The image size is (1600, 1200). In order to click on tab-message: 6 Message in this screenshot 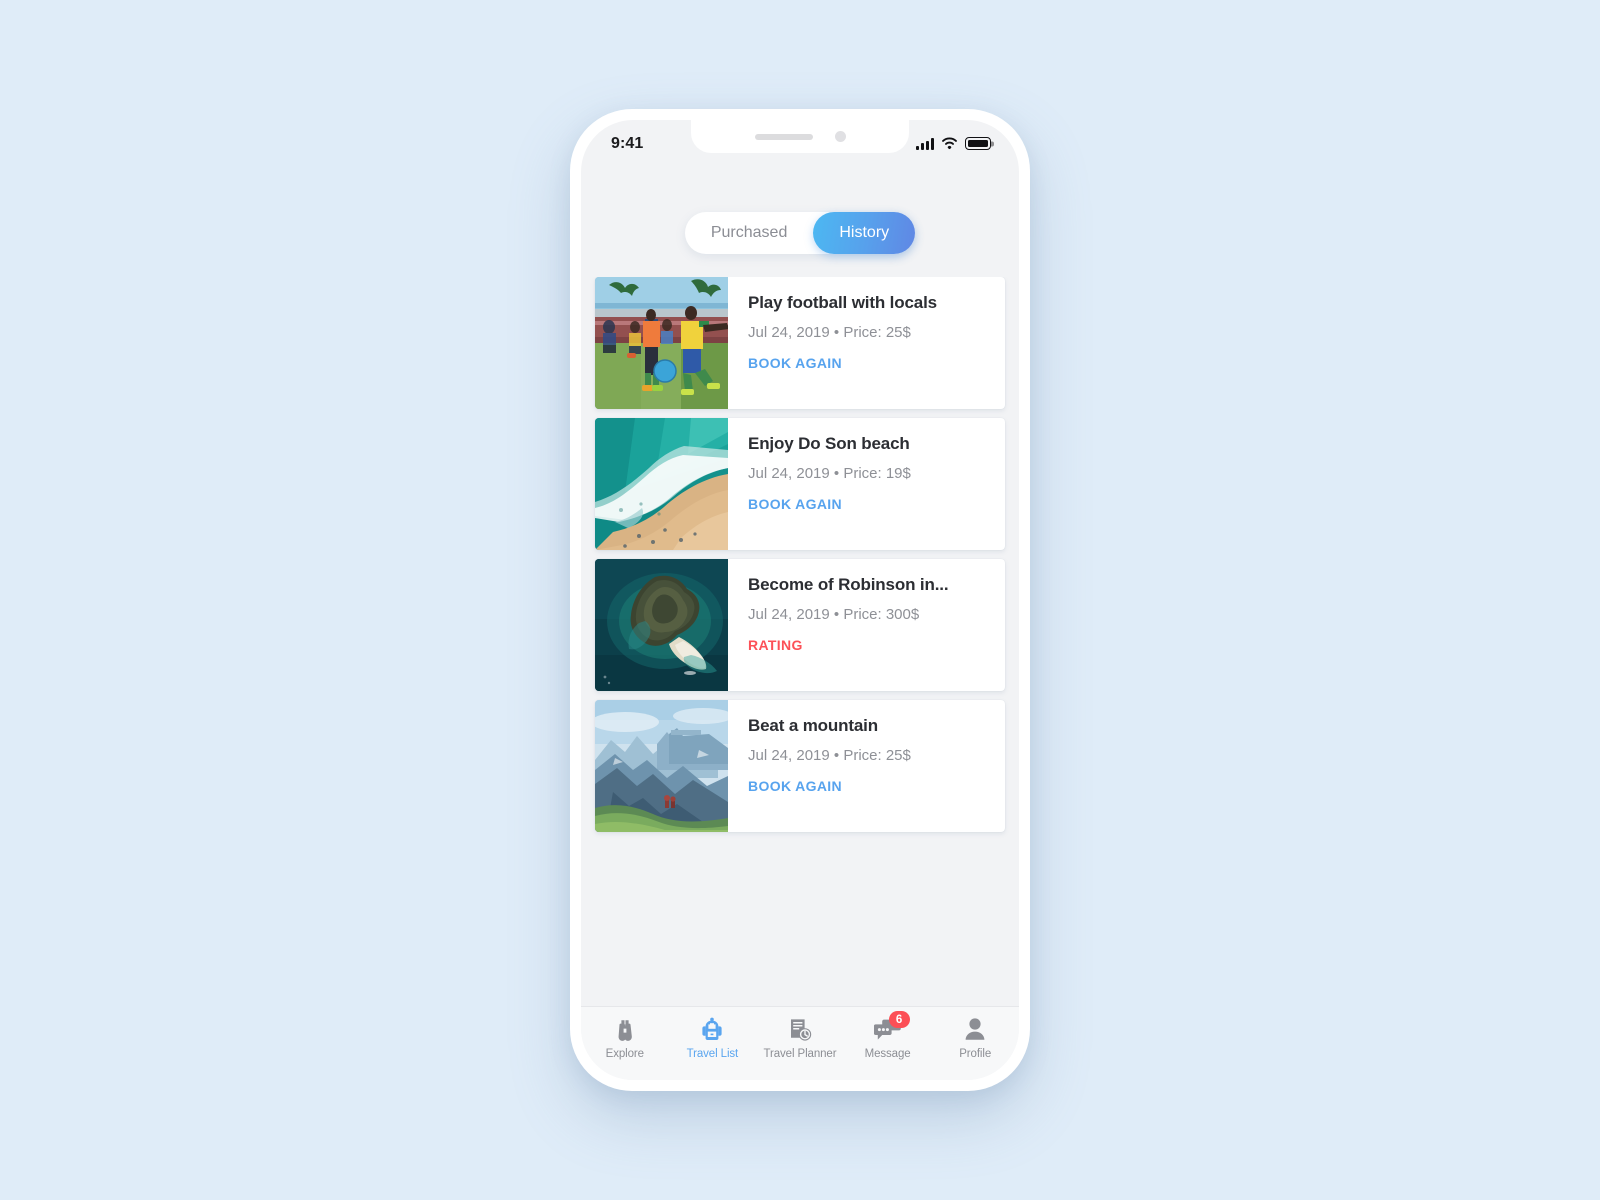, I will do `click(888, 1035)`.